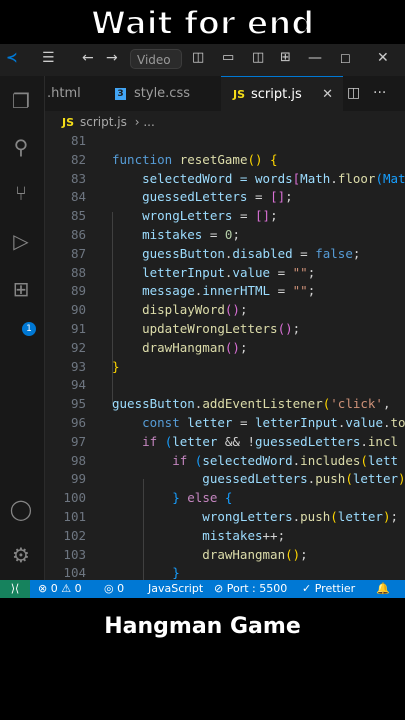  Describe the element at coordinates (21, 509) in the screenshot. I see `account-icon: ◯` at that location.